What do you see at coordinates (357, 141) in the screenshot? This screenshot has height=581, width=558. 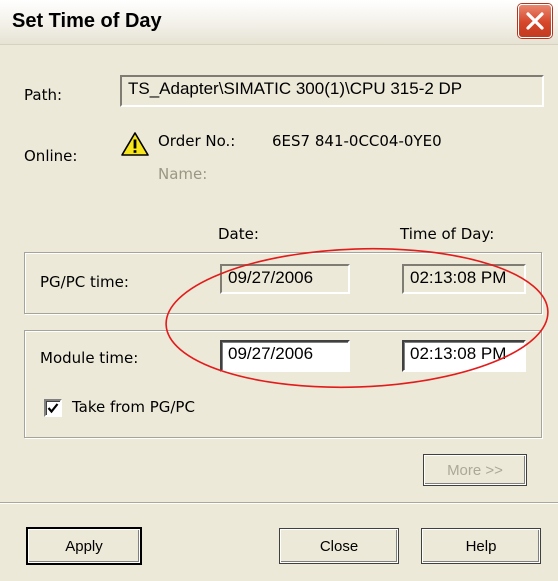 I see `order-number-value: 6ES7 841-0CC04-0YE0` at bounding box center [357, 141].